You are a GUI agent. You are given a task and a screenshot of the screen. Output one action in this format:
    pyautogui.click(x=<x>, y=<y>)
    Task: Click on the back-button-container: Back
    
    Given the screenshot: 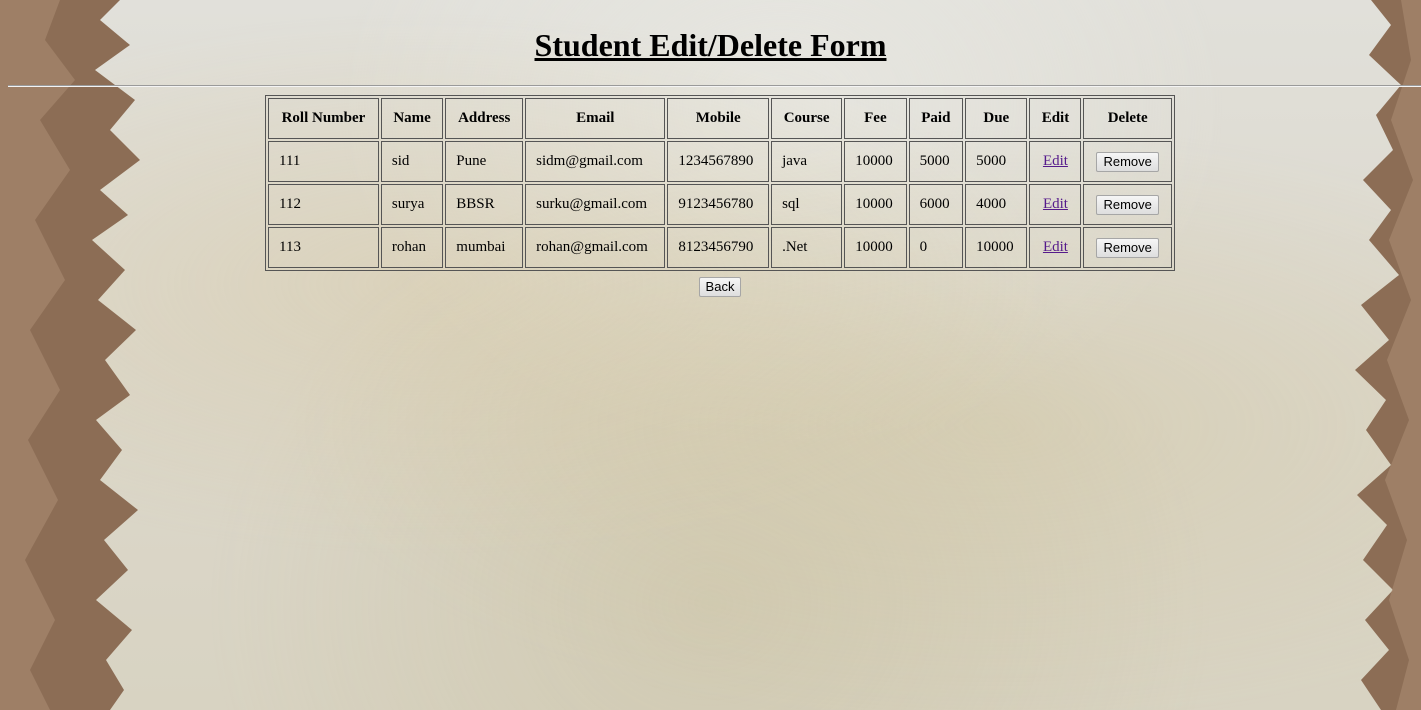 What is the action you would take?
    pyautogui.click(x=710, y=287)
    